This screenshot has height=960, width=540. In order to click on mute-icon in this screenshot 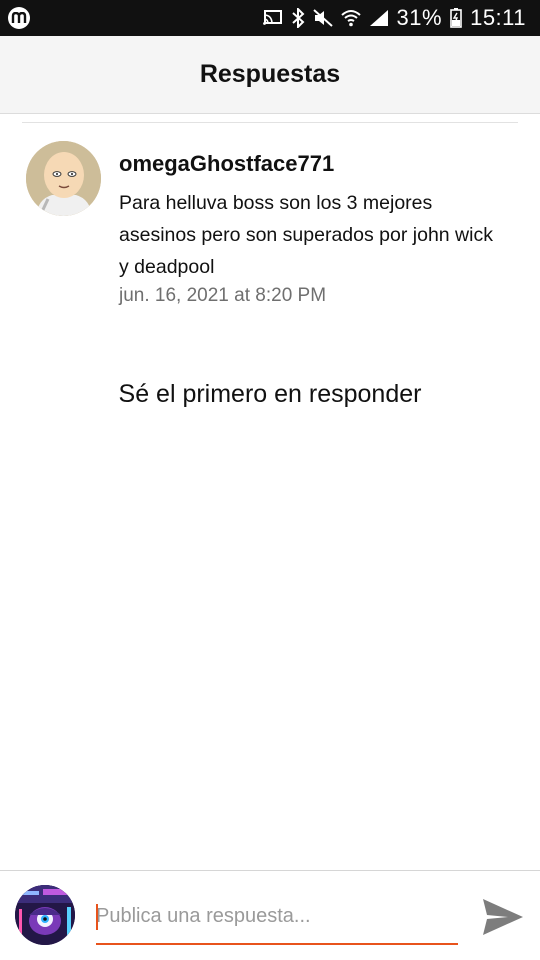, I will do `click(322, 18)`.